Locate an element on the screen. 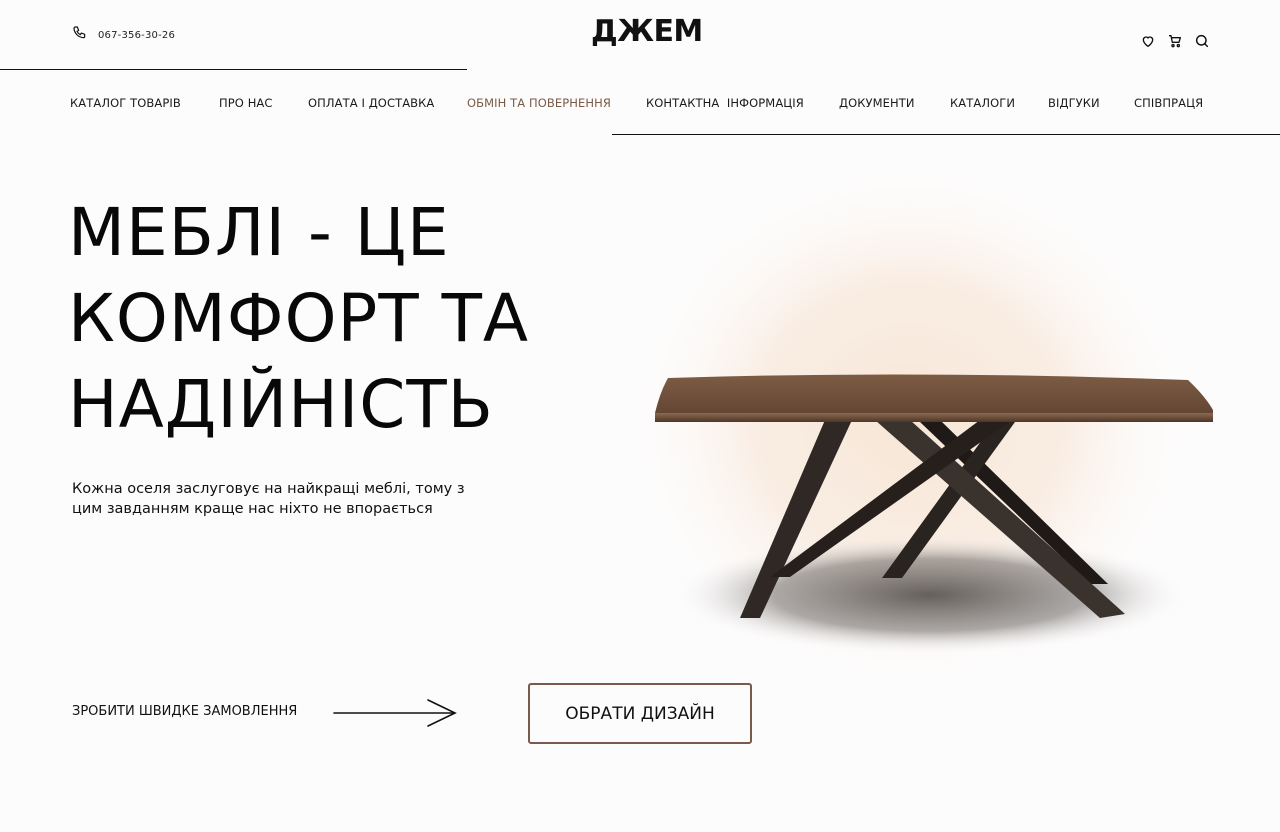 The image size is (1280, 832). nav-item-catalog: КАТАЛОГ ТОВАРІВ is located at coordinates (125, 103).